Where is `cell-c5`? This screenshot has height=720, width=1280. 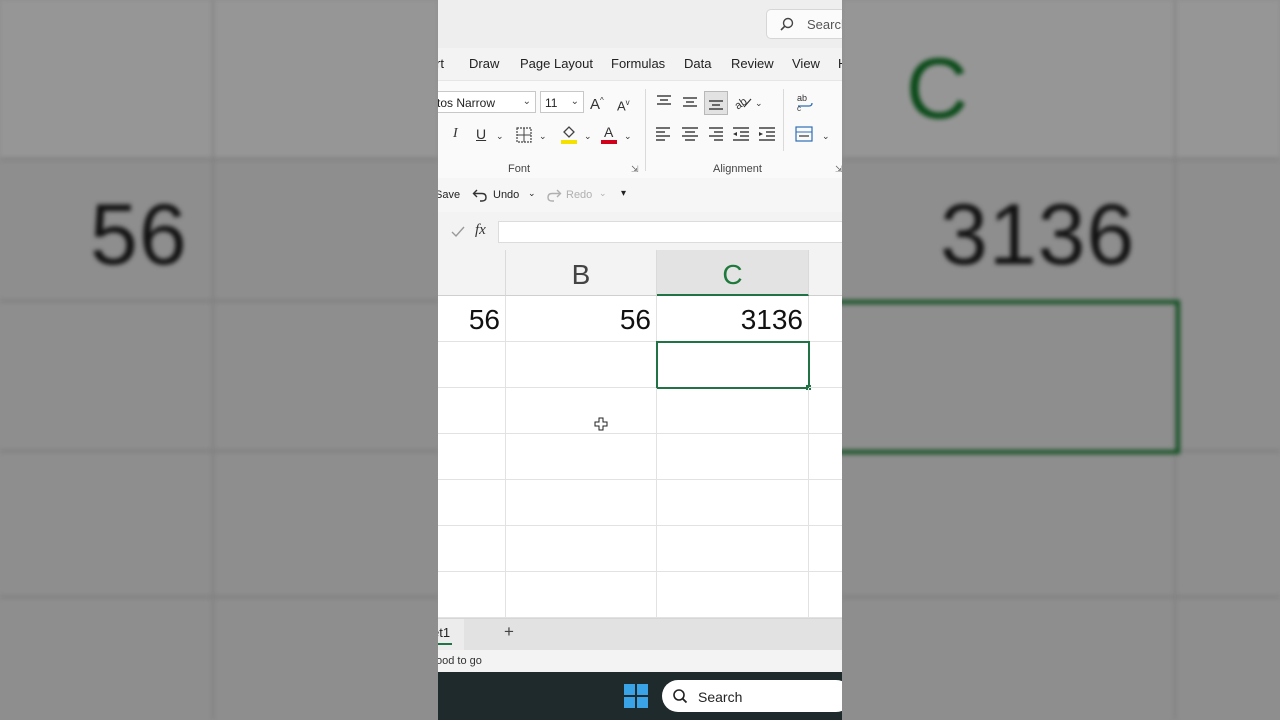 cell-c5 is located at coordinates (733, 503).